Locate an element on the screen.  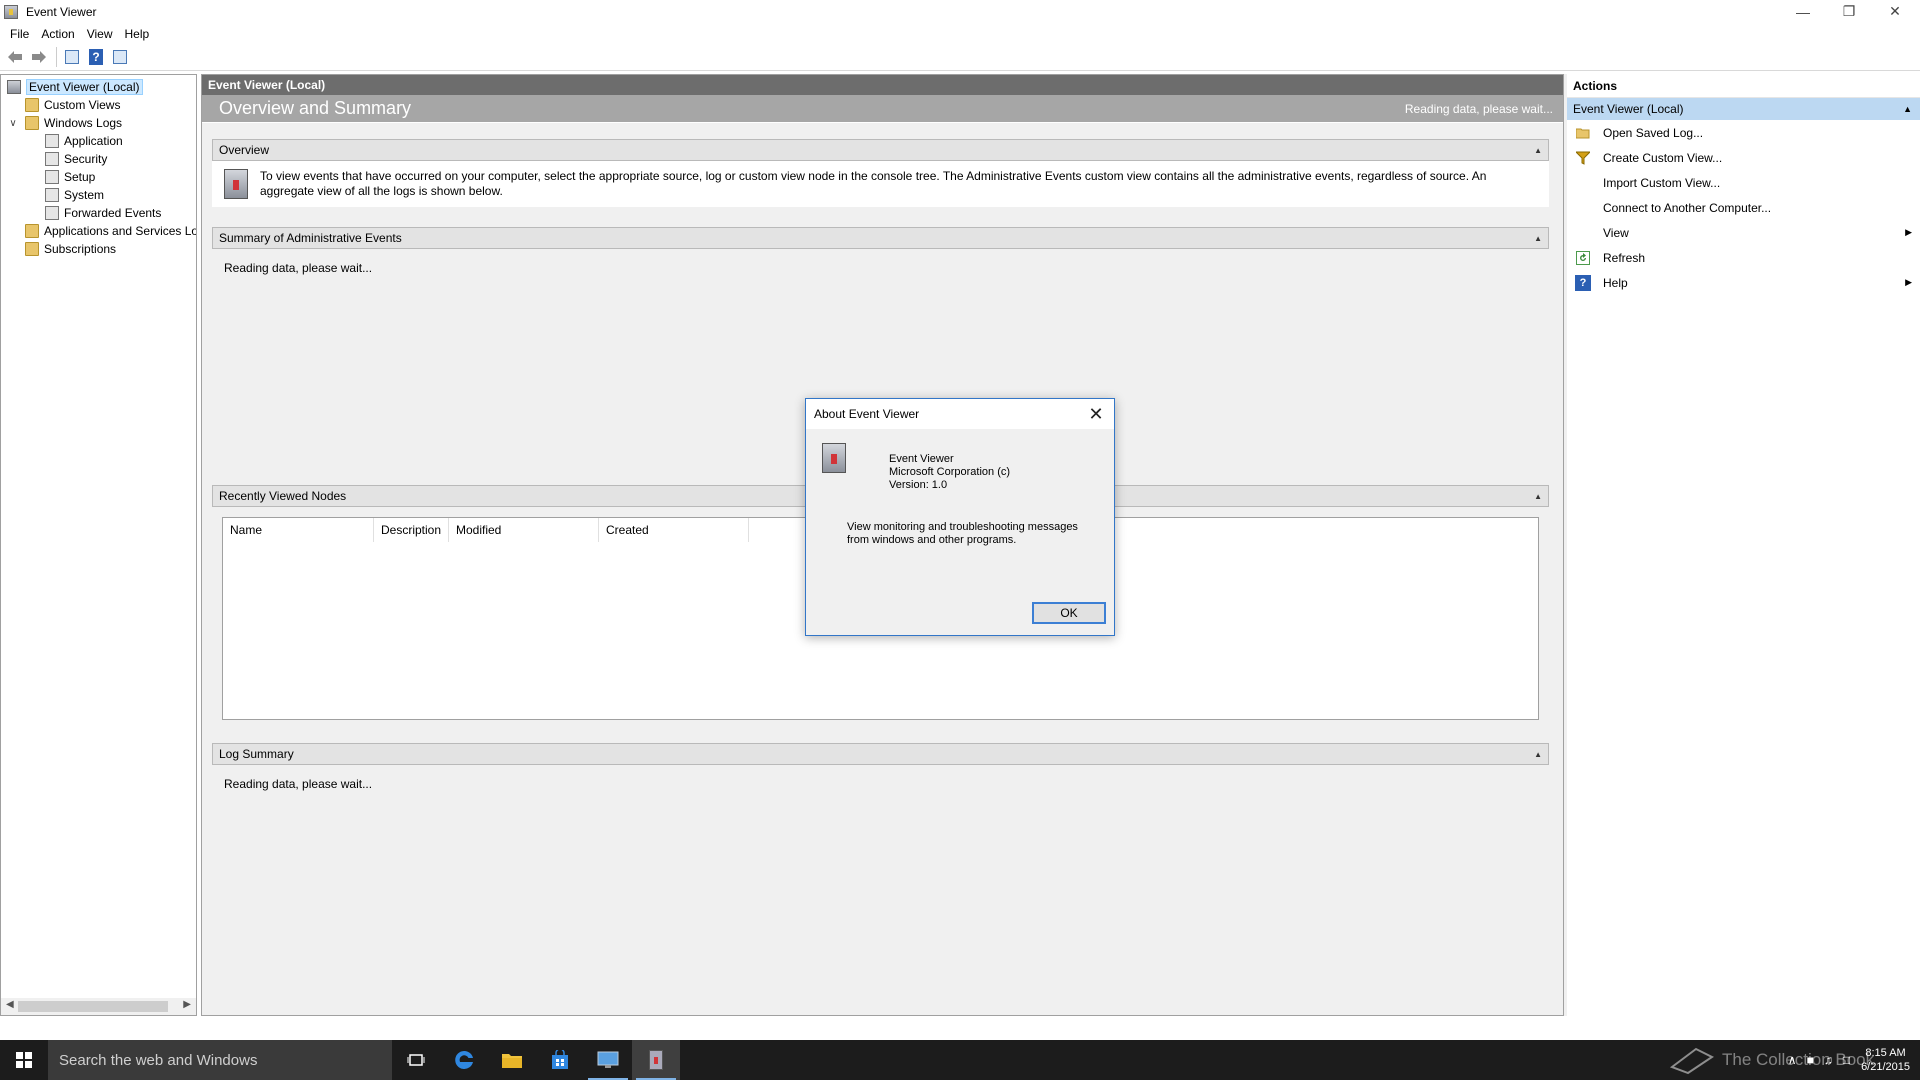
tree-item-label: Subscriptions is located at coordinates (80, 249).